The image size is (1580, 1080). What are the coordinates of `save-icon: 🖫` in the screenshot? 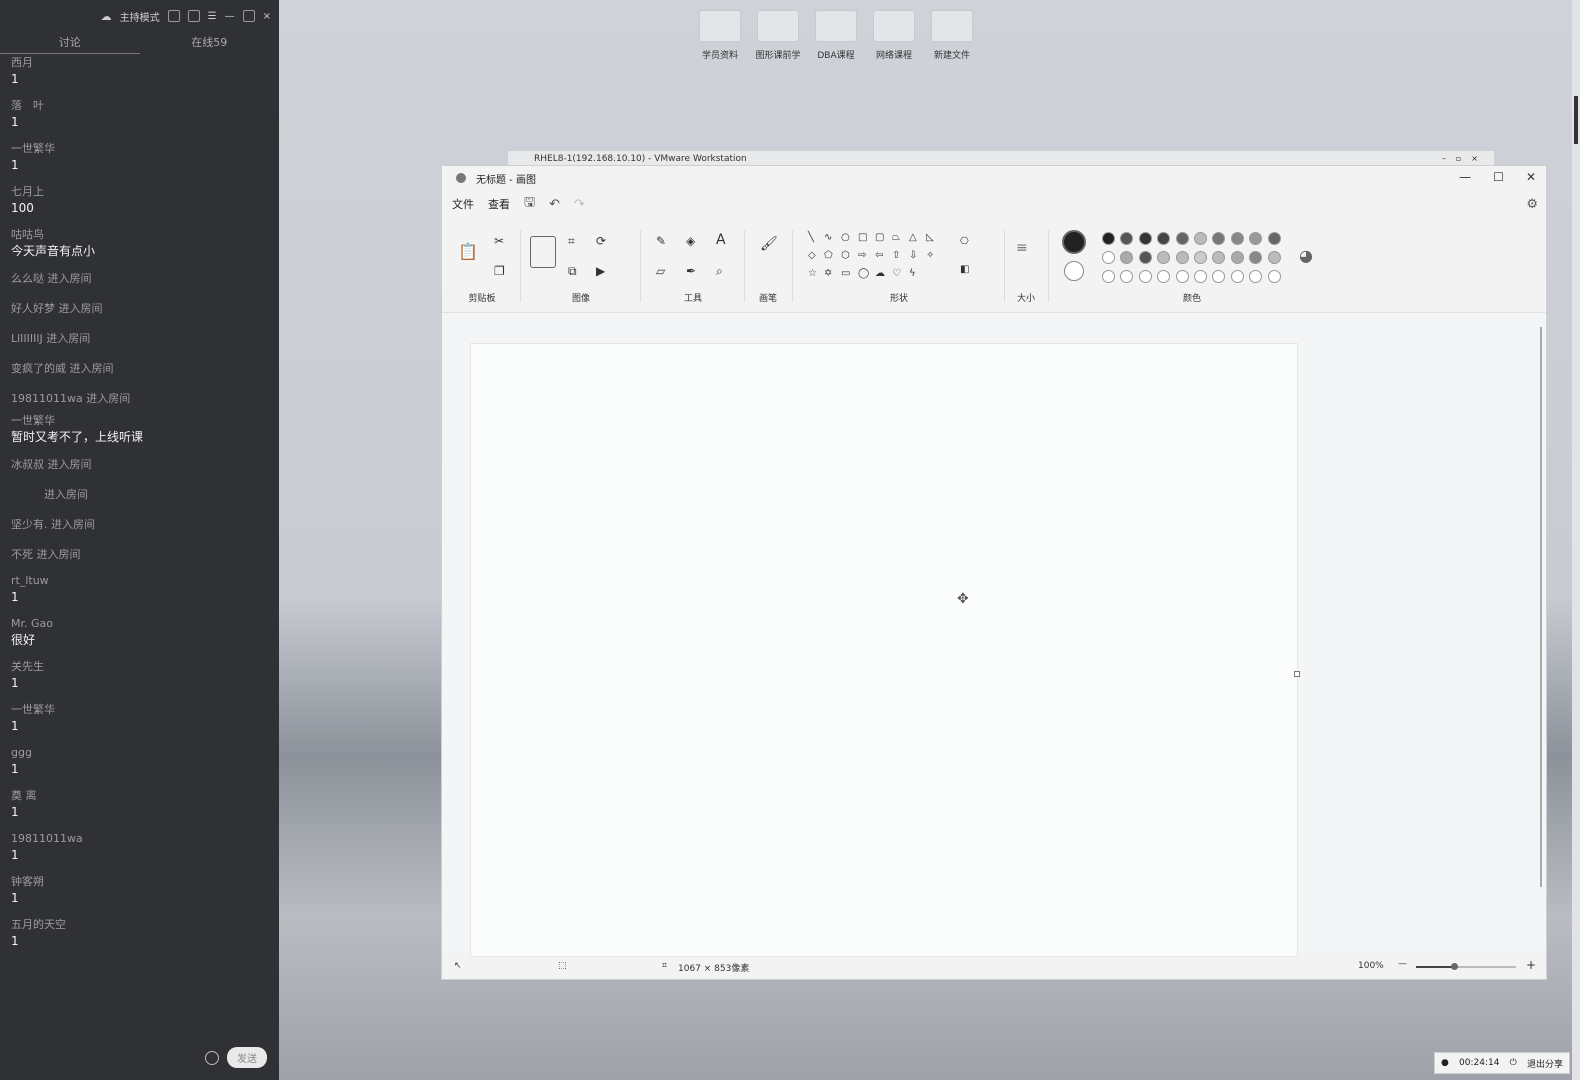 It's located at (529, 204).